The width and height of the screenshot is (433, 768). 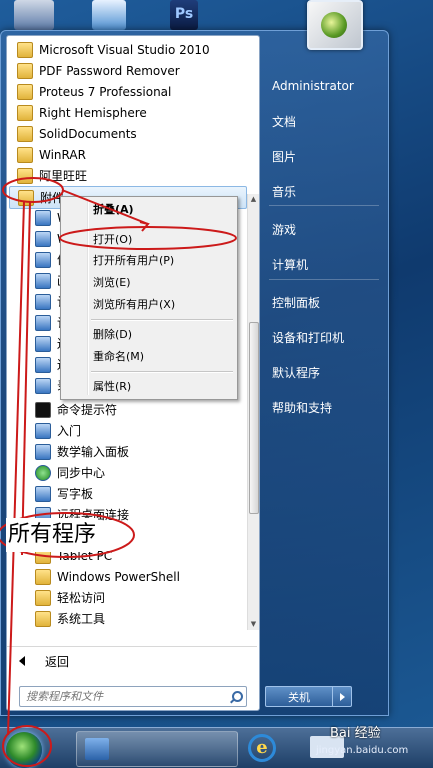 I want to click on accessory-label: 轻松访问, so click(x=81, y=598).